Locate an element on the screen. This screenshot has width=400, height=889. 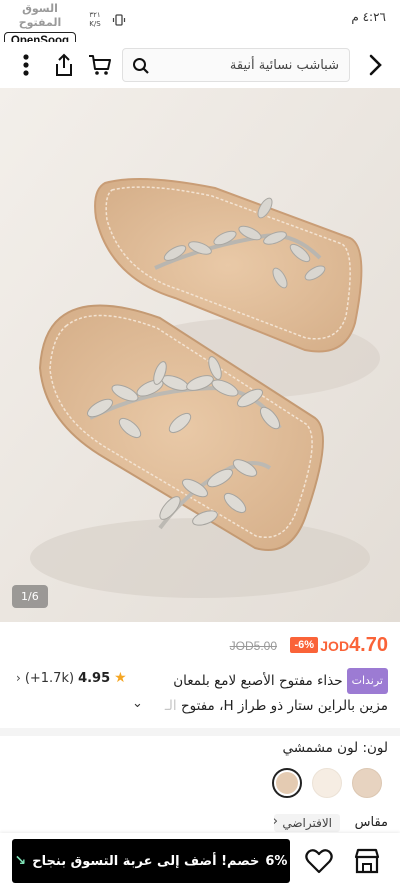
search-input: شباشب نسائية أنيقة is located at coordinates (236, 65).